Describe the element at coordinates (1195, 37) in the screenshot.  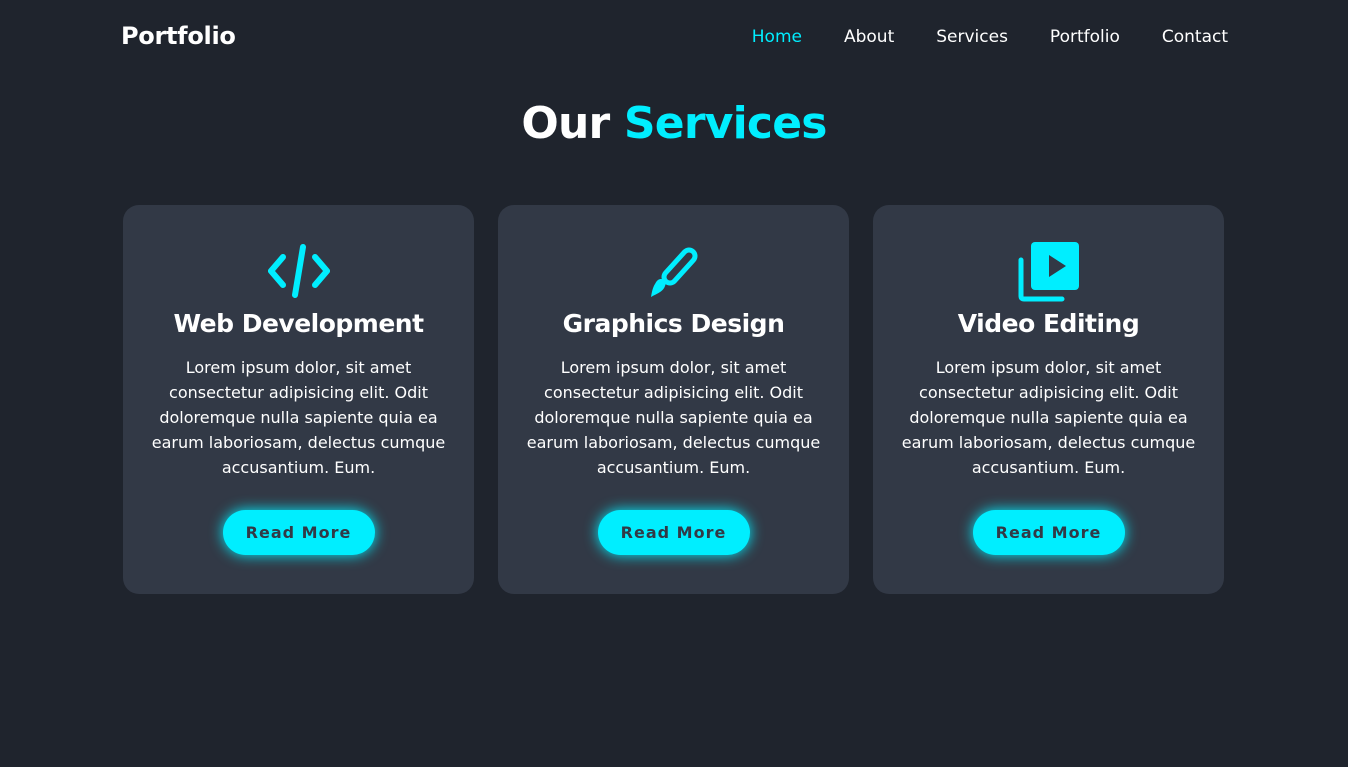
I see `nav-contact-link: Contact` at that location.